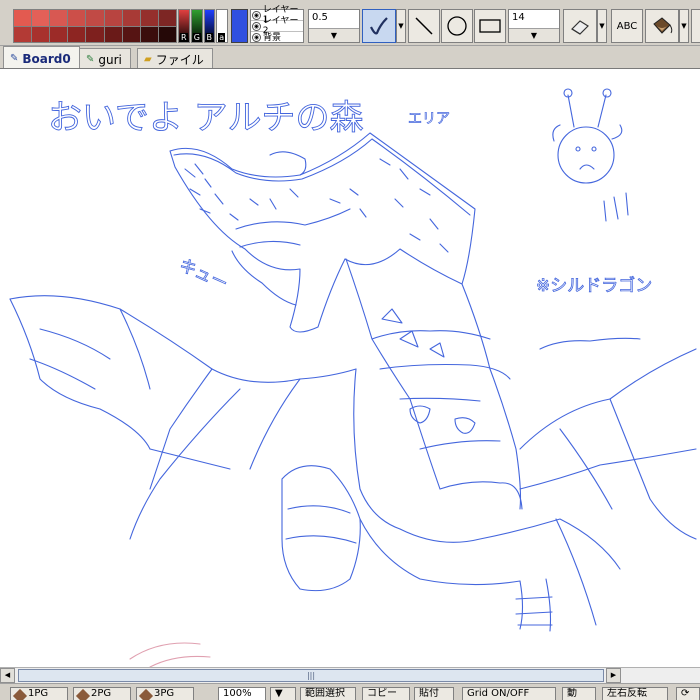 This screenshot has width=700, height=700. Describe the element at coordinates (184, 26) in the screenshot. I see `rgba-slider-r: R` at that location.